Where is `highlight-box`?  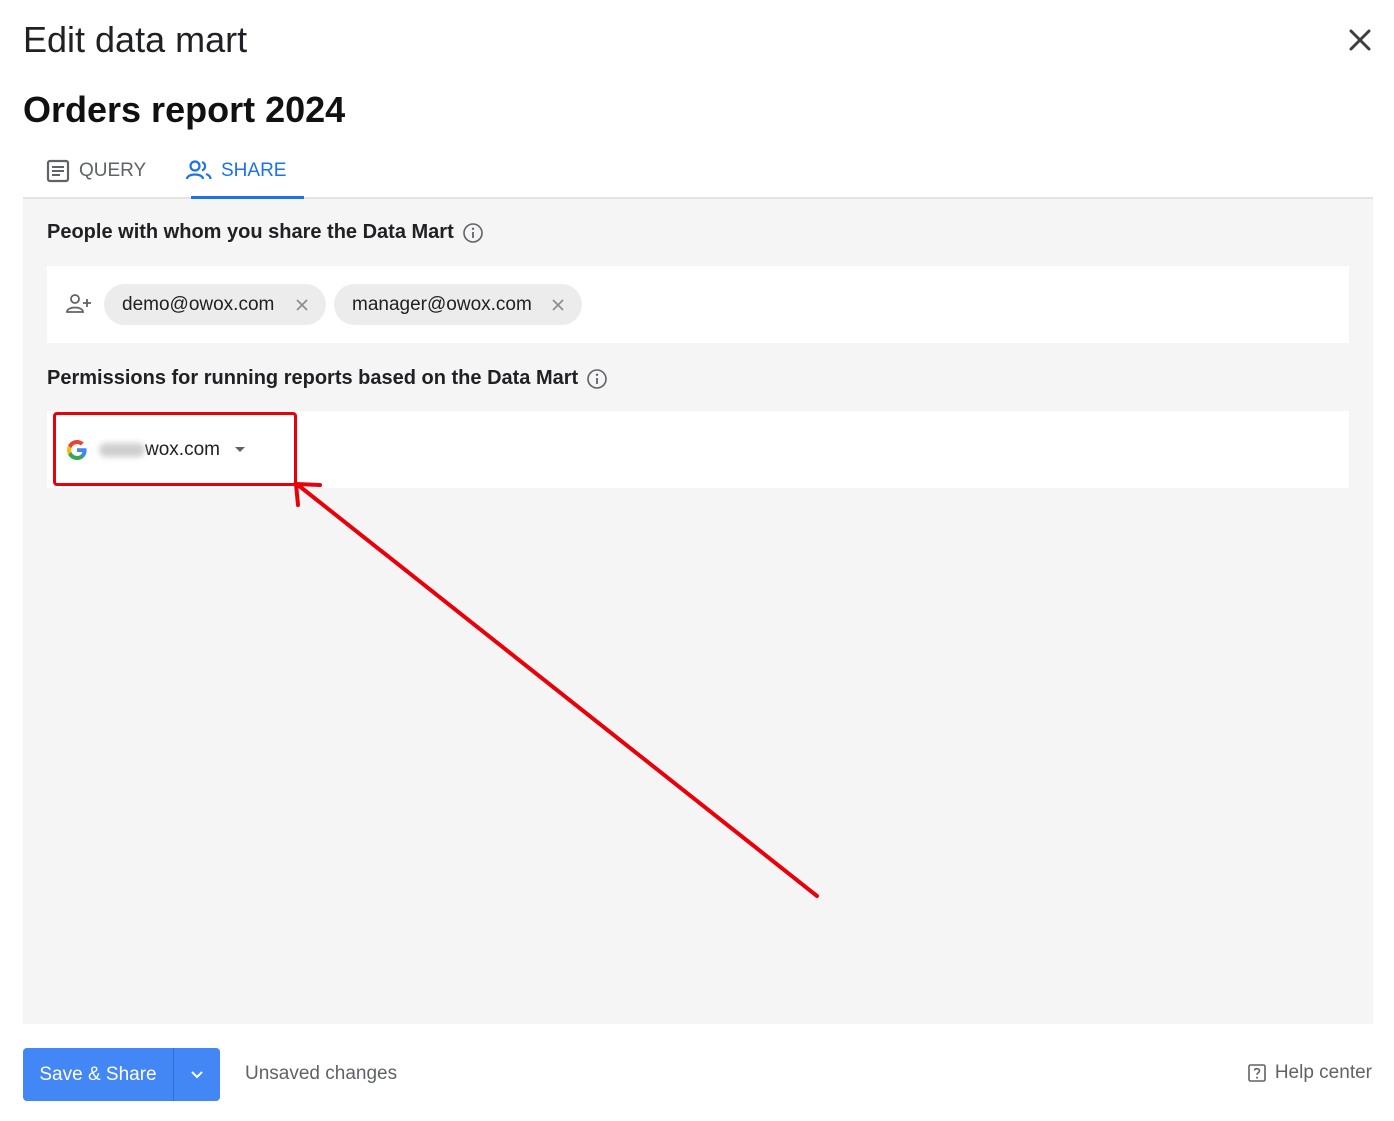 highlight-box is located at coordinates (175, 449).